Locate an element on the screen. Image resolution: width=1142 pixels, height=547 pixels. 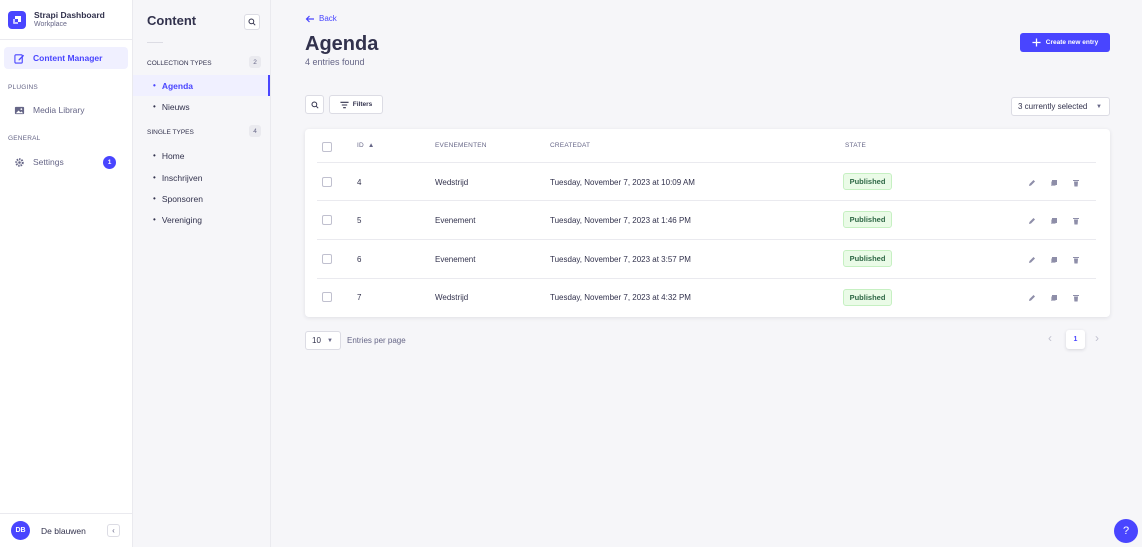
gear-icon is located at coordinates (19, 162).